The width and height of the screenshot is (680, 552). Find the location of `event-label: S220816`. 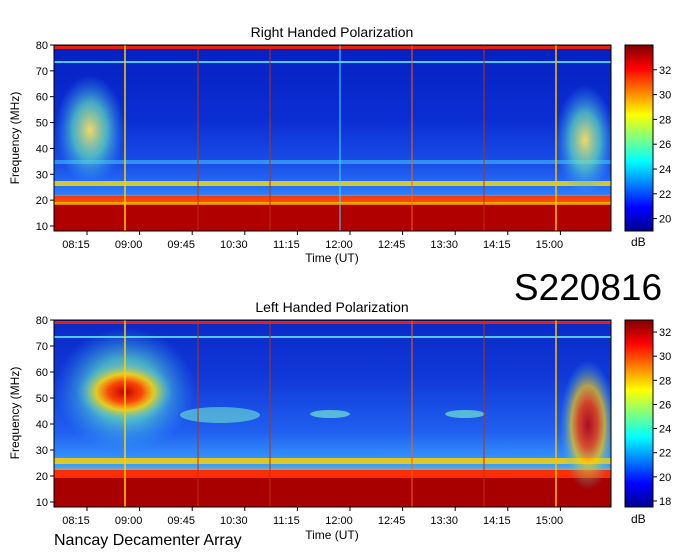

event-label: S220816 is located at coordinates (588, 287).